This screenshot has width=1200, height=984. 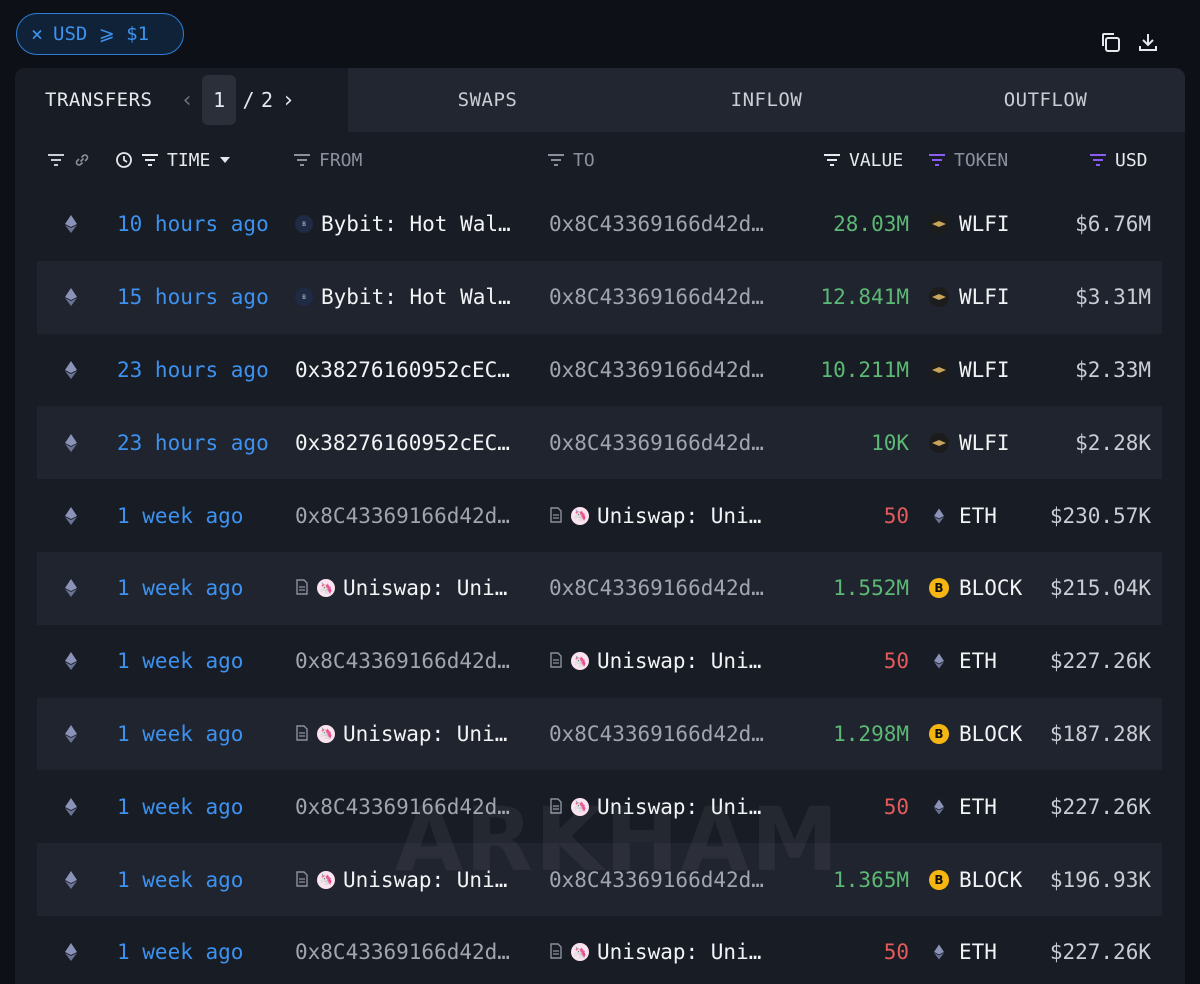 I want to click on link-icon, so click(x=82, y=160).